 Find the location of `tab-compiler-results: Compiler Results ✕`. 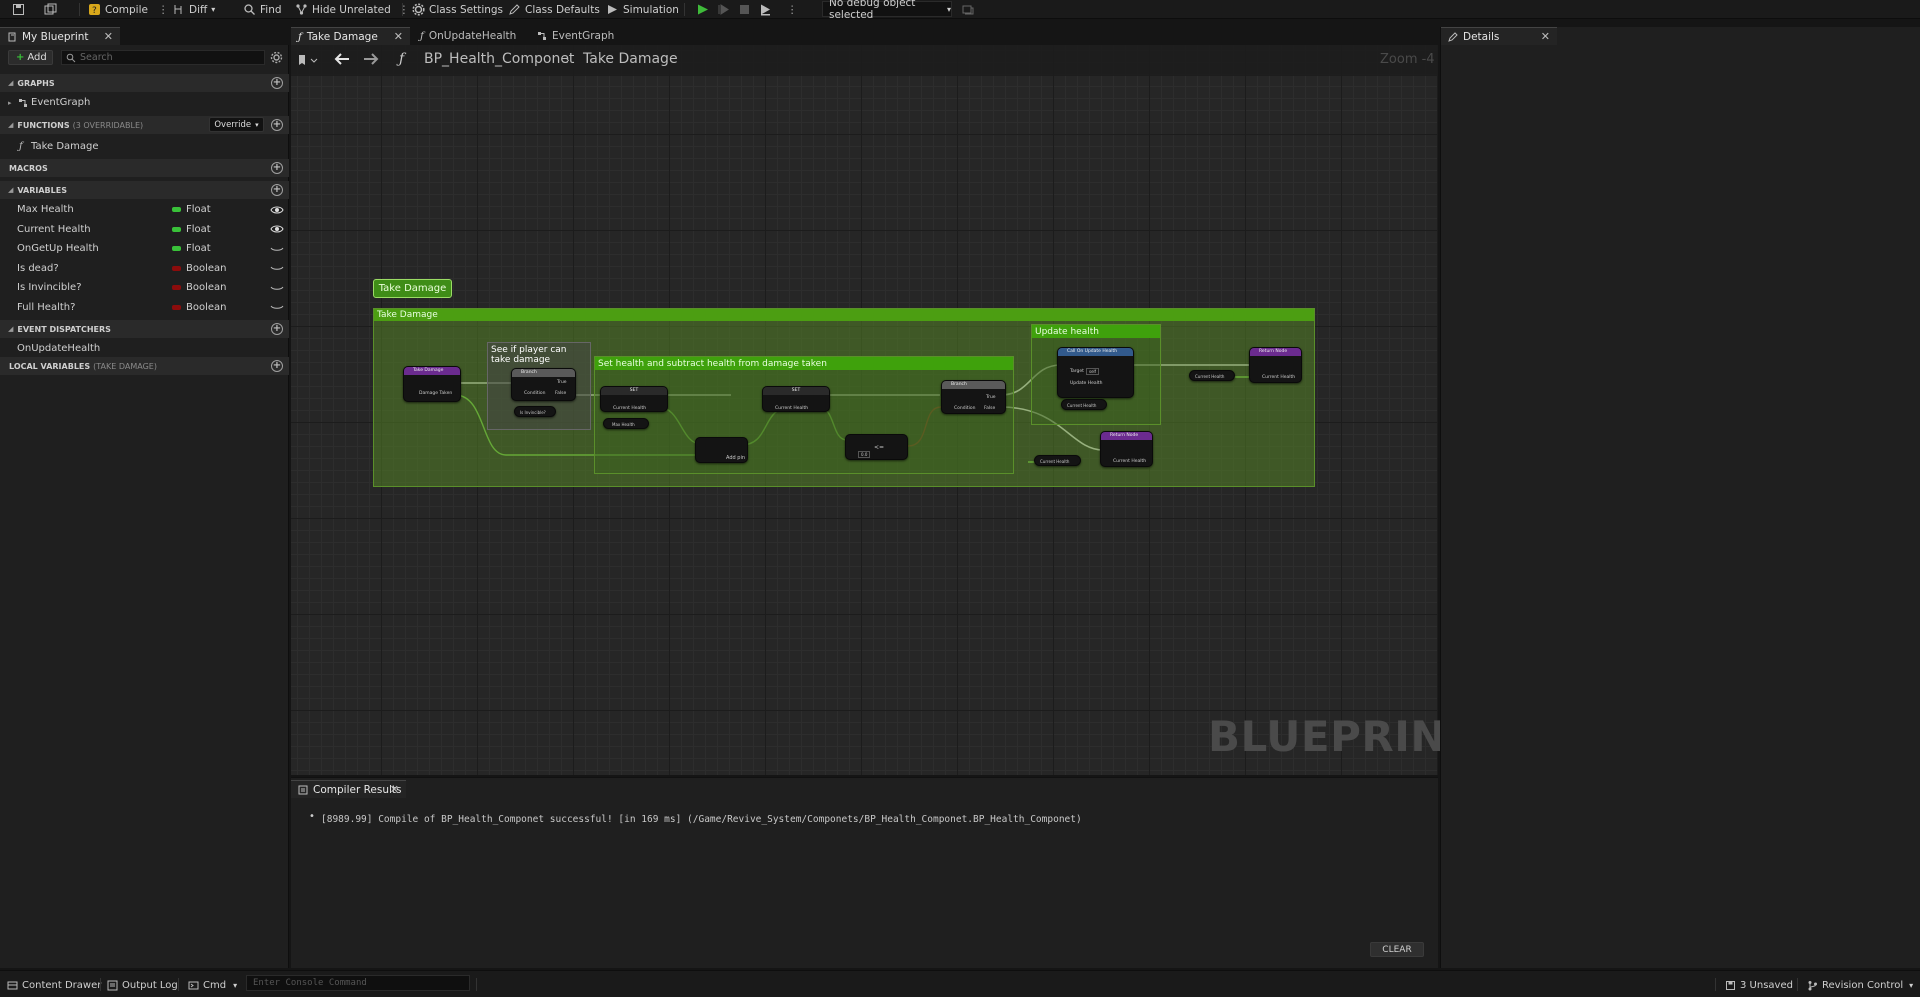

tab-compiler-results: Compiler Results ✕ is located at coordinates (348, 789).